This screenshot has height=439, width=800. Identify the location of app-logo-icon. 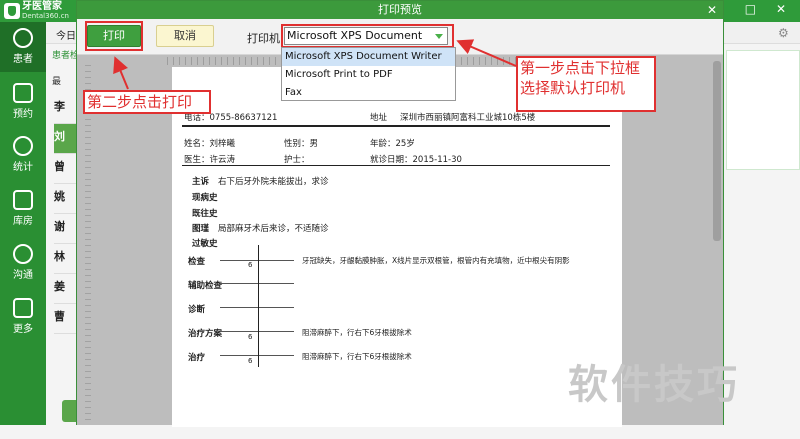
(12, 11).